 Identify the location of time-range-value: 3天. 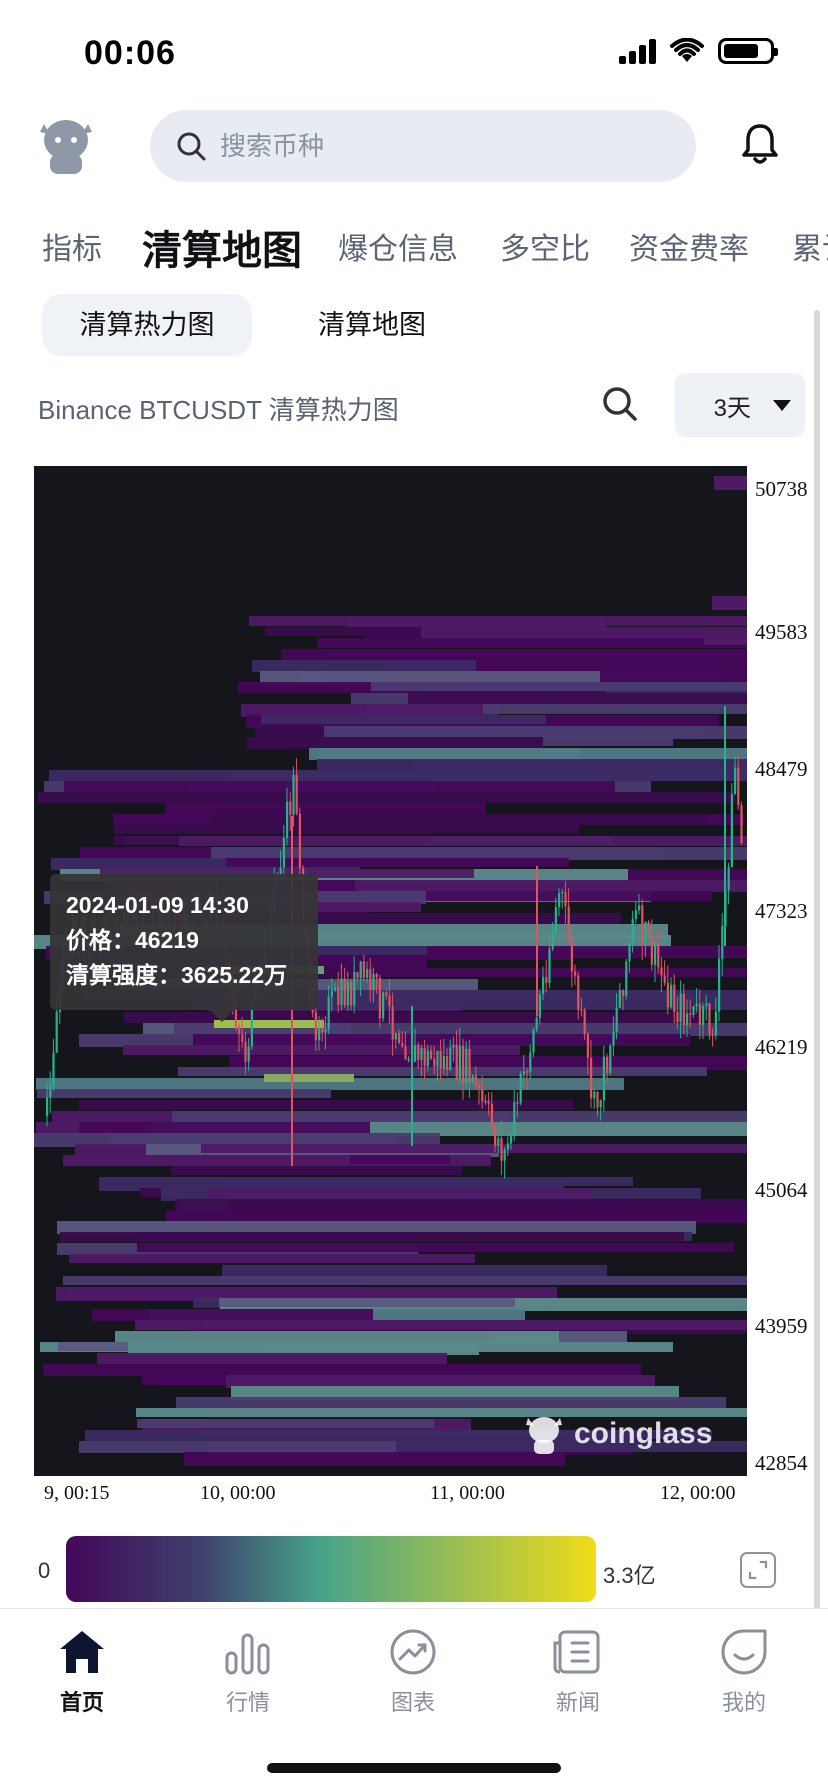
(732, 408).